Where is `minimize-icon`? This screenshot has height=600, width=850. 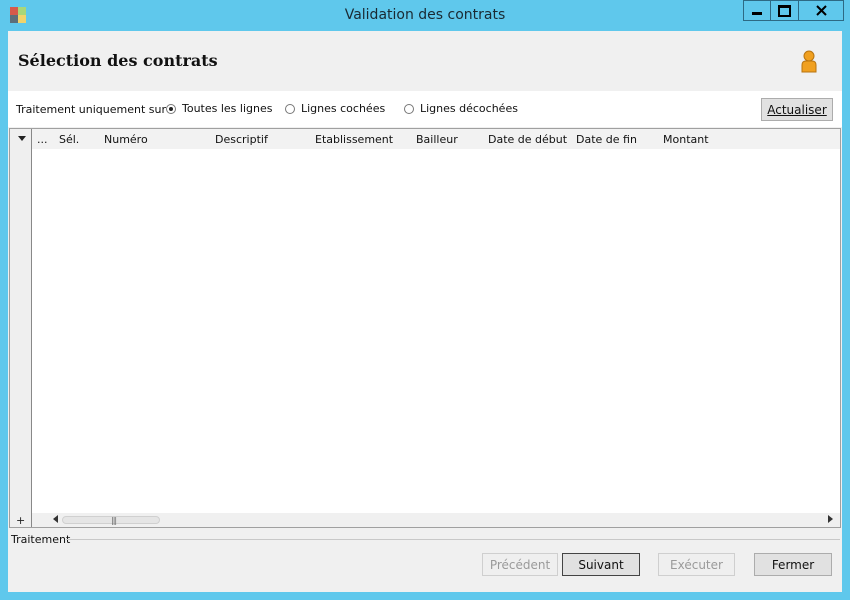 minimize-icon is located at coordinates (757, 13).